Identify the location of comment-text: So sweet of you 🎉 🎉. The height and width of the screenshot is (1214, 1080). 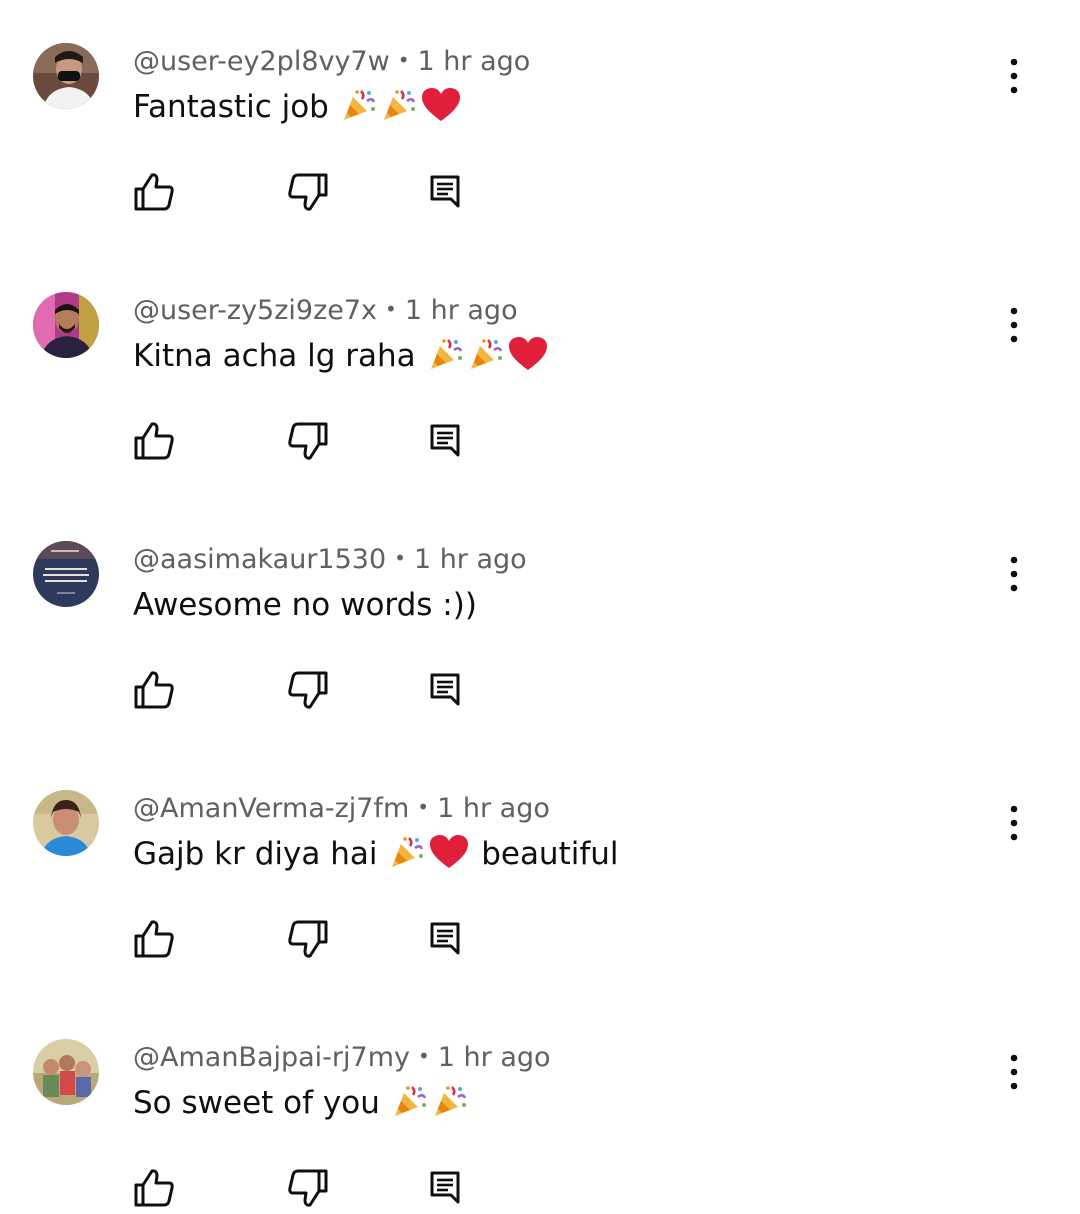
(301, 1103).